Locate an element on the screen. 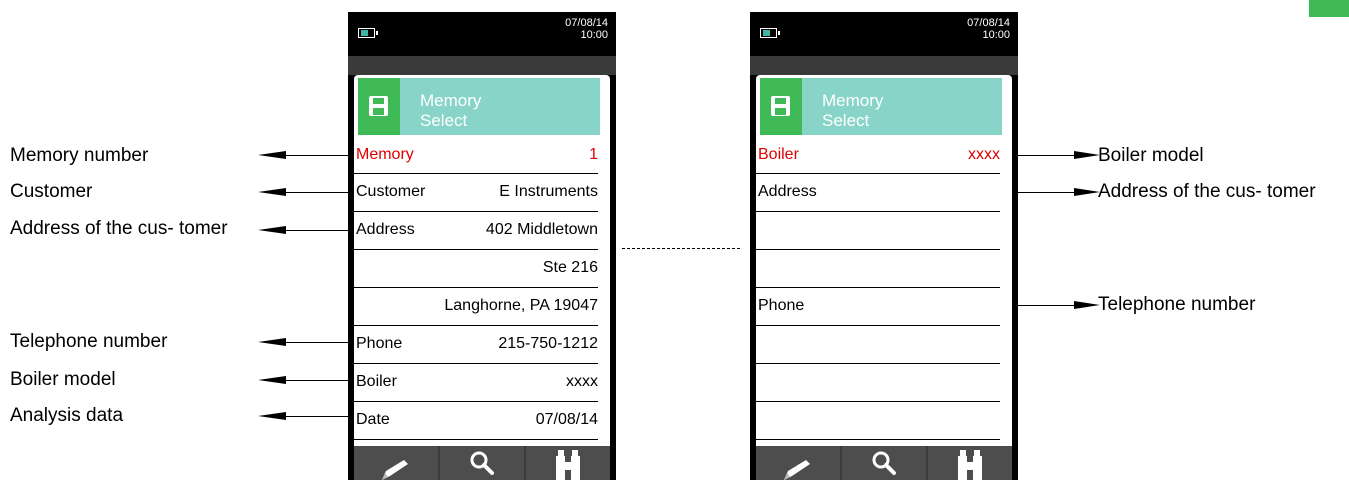 The image size is (1349, 480). callout-address: Address of the cus- tomer is located at coordinates (119, 228).